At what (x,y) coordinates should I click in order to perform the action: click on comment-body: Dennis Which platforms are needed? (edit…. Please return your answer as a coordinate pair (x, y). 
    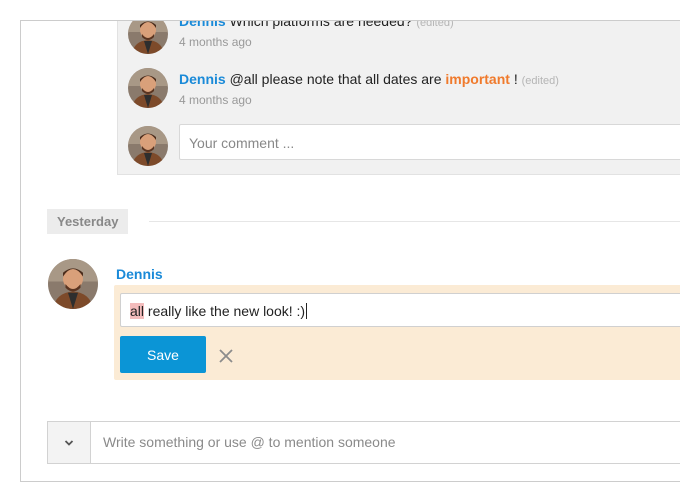
    Looking at the image, I should click on (316, 24).